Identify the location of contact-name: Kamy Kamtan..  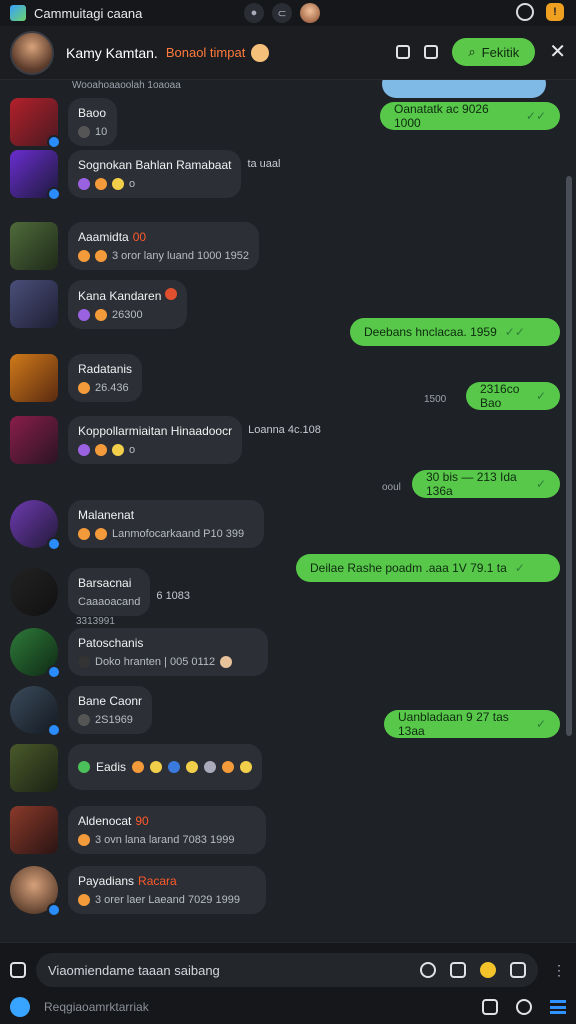
(112, 53).